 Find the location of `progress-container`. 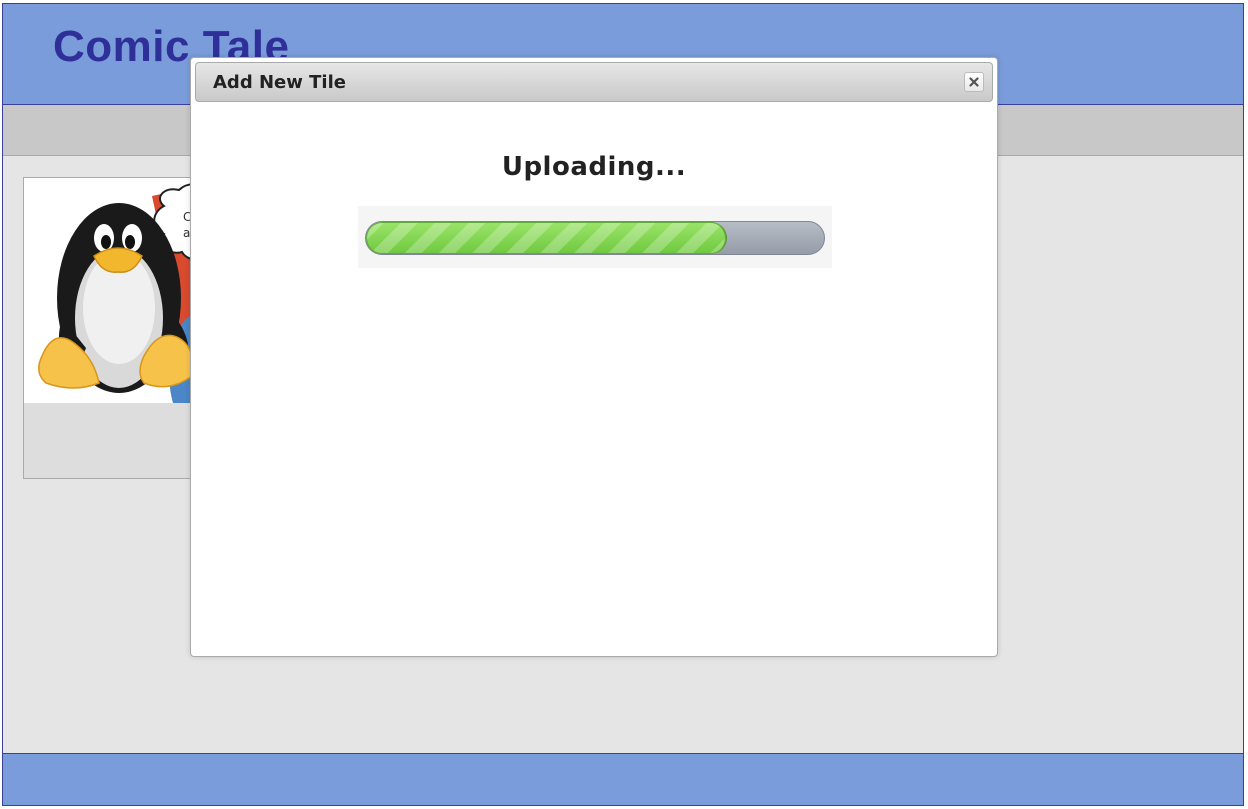

progress-container is located at coordinates (595, 237).